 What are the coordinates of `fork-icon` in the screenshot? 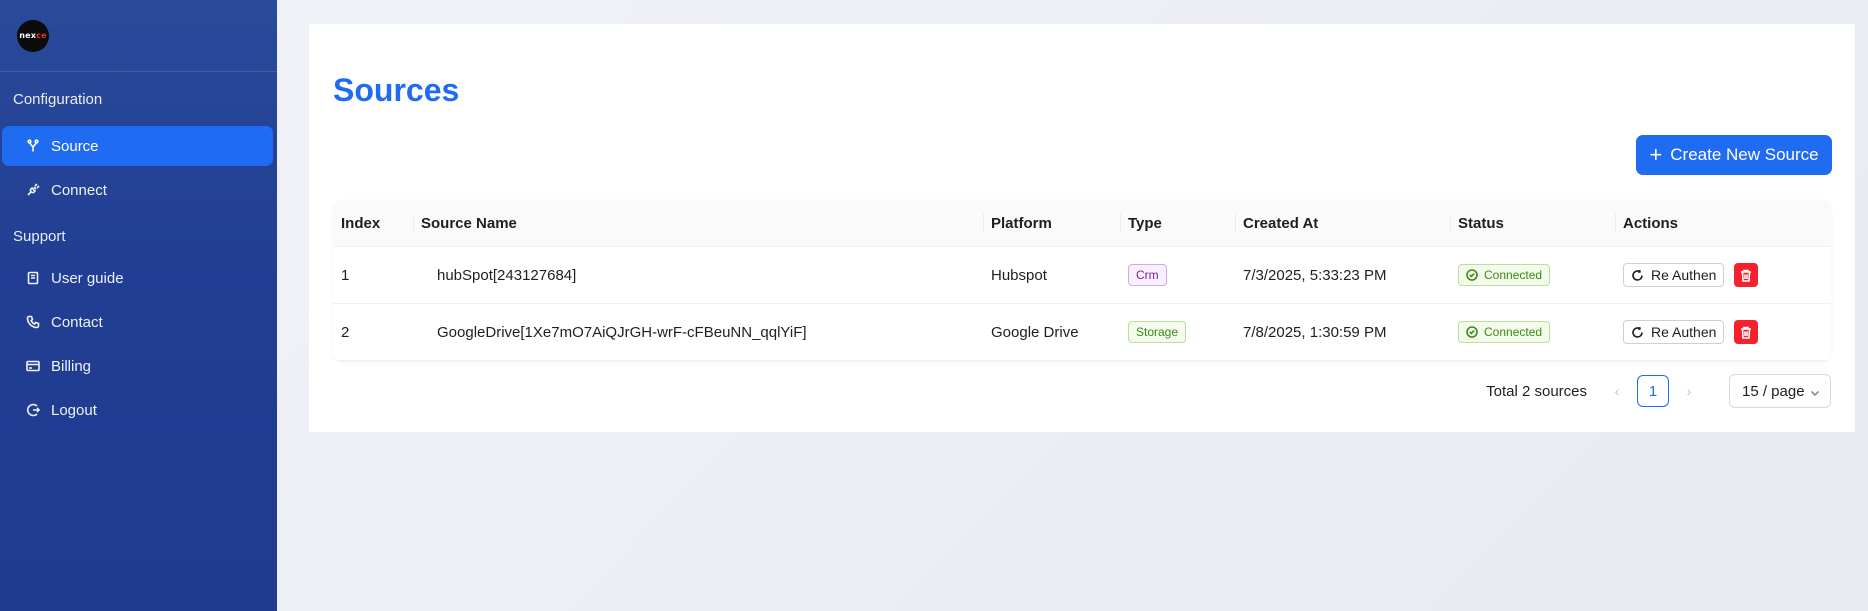 It's located at (33, 146).